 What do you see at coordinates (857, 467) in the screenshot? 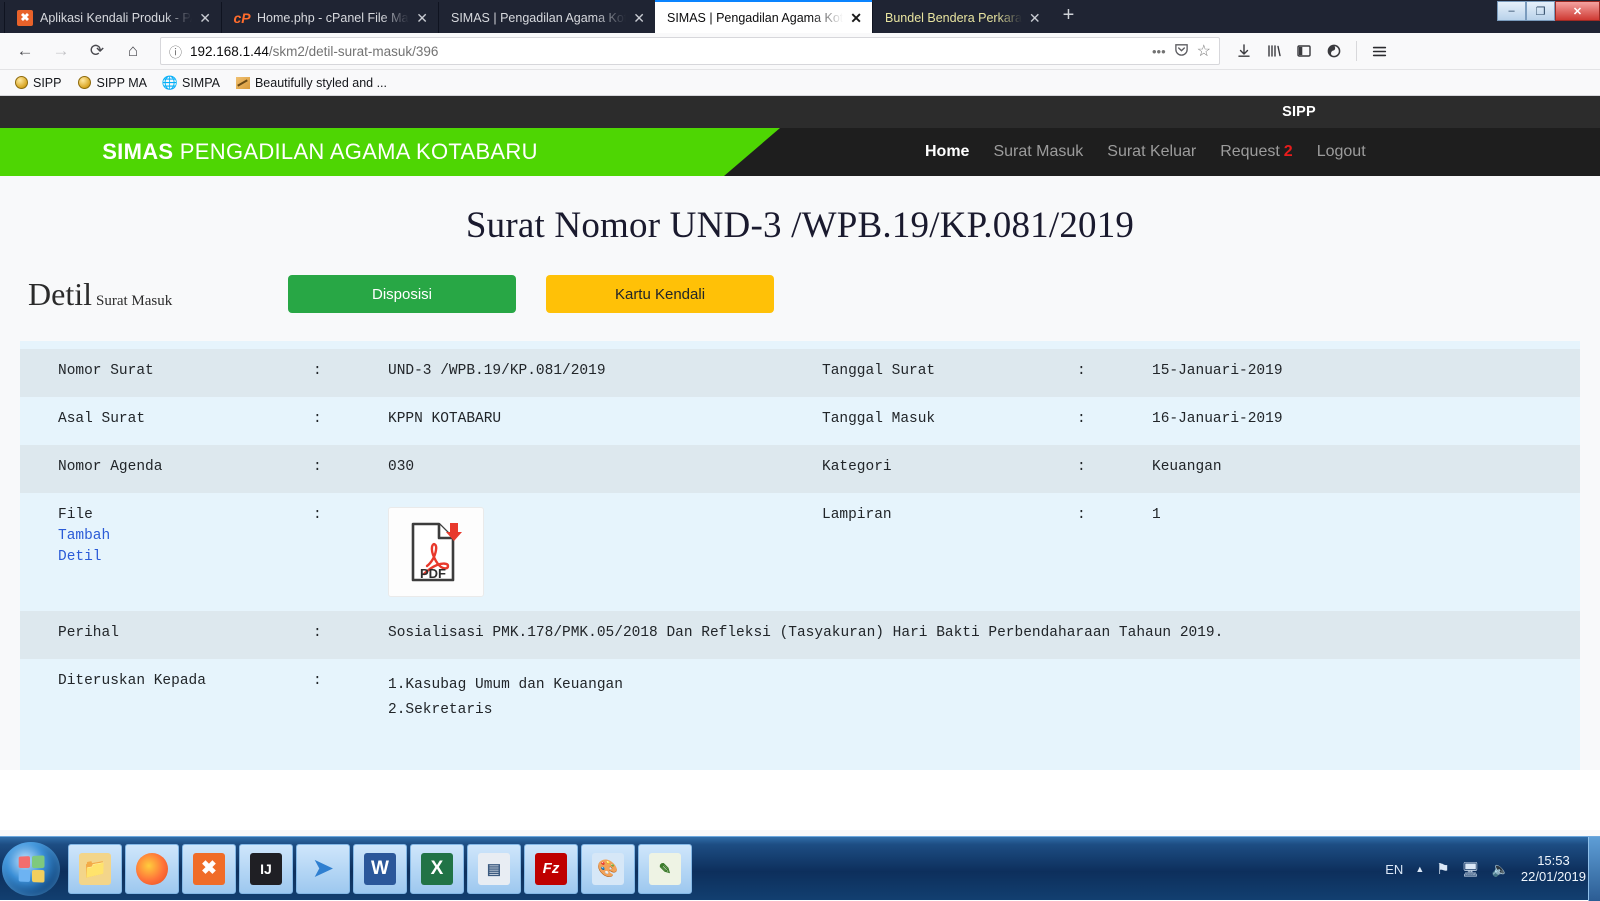
I see `field-label: Kategori` at bounding box center [857, 467].